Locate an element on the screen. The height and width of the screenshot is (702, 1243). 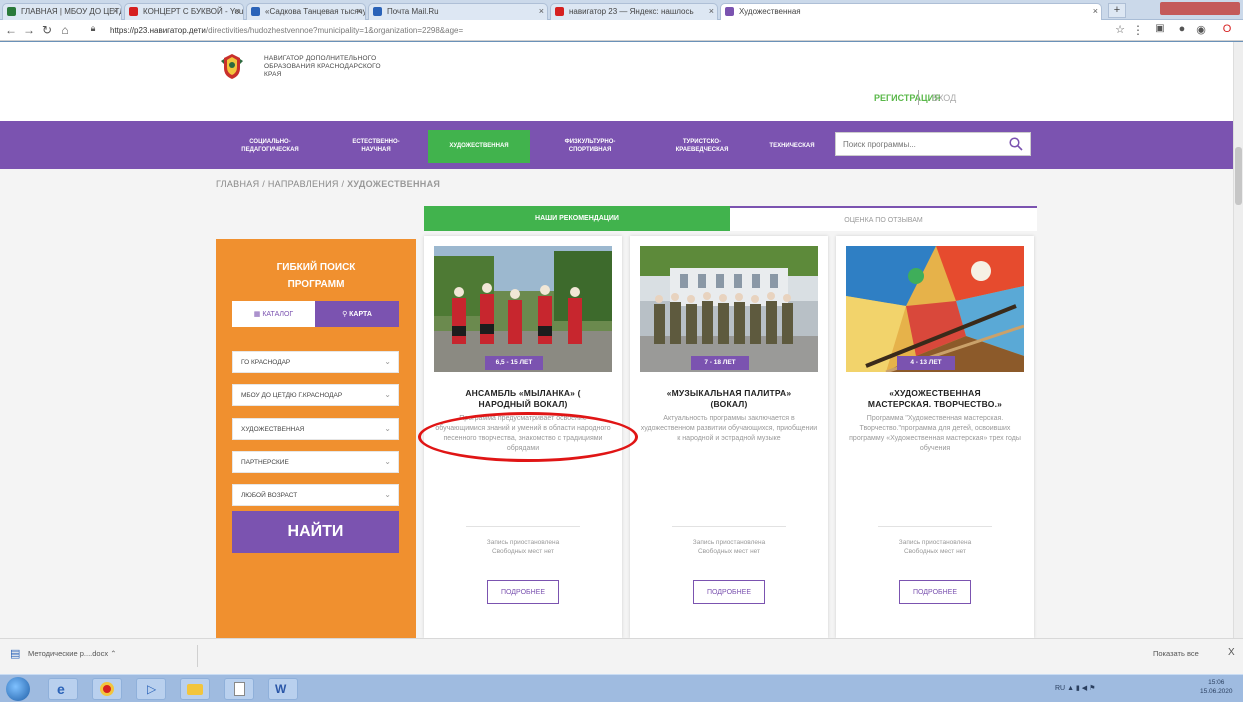
star-icon: ☆ is located at coordinates (1120, 29).